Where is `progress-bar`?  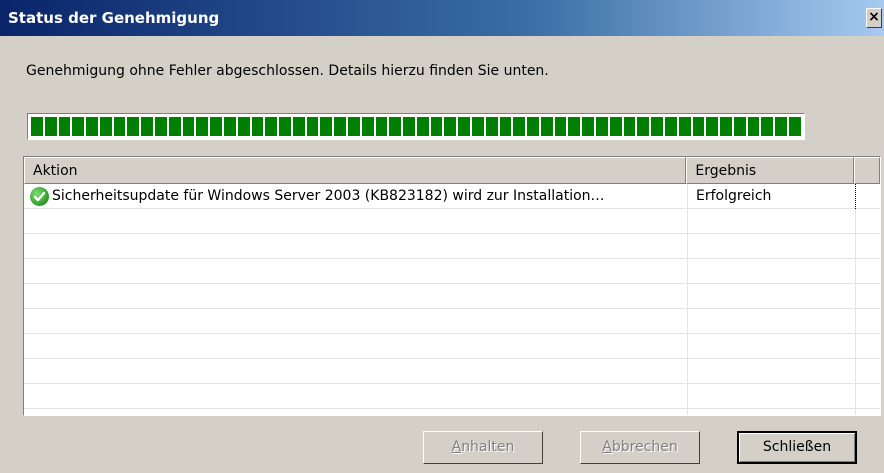
progress-bar is located at coordinates (416, 126).